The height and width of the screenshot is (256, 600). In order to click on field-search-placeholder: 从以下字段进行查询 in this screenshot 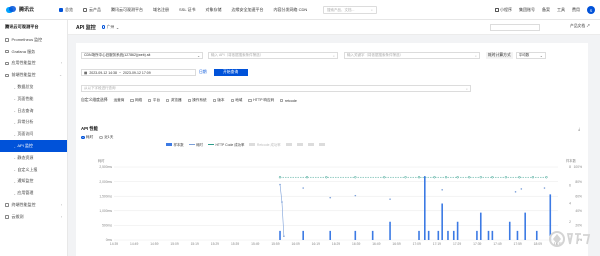, I will do `click(100, 88)`.